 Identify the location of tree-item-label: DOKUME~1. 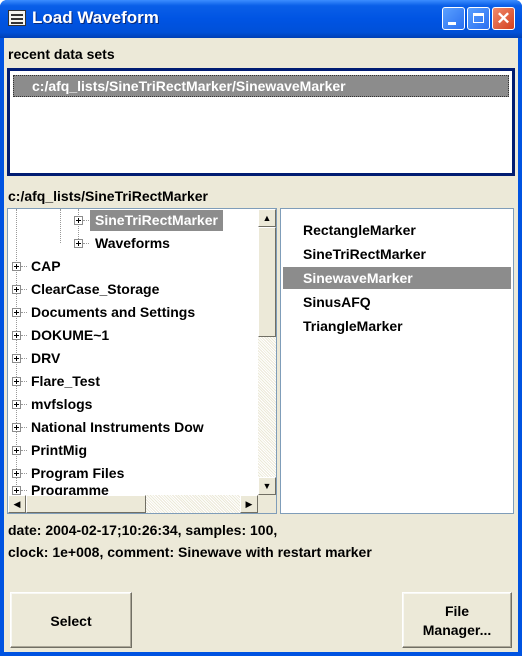
(70, 335).